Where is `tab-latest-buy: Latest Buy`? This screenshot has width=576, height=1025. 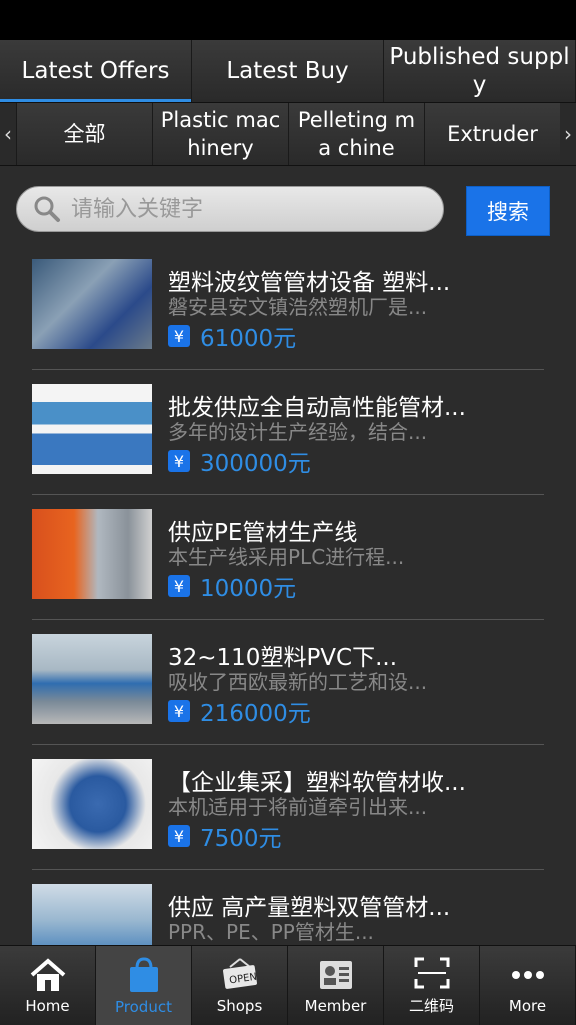 tab-latest-buy: Latest Buy is located at coordinates (288, 71).